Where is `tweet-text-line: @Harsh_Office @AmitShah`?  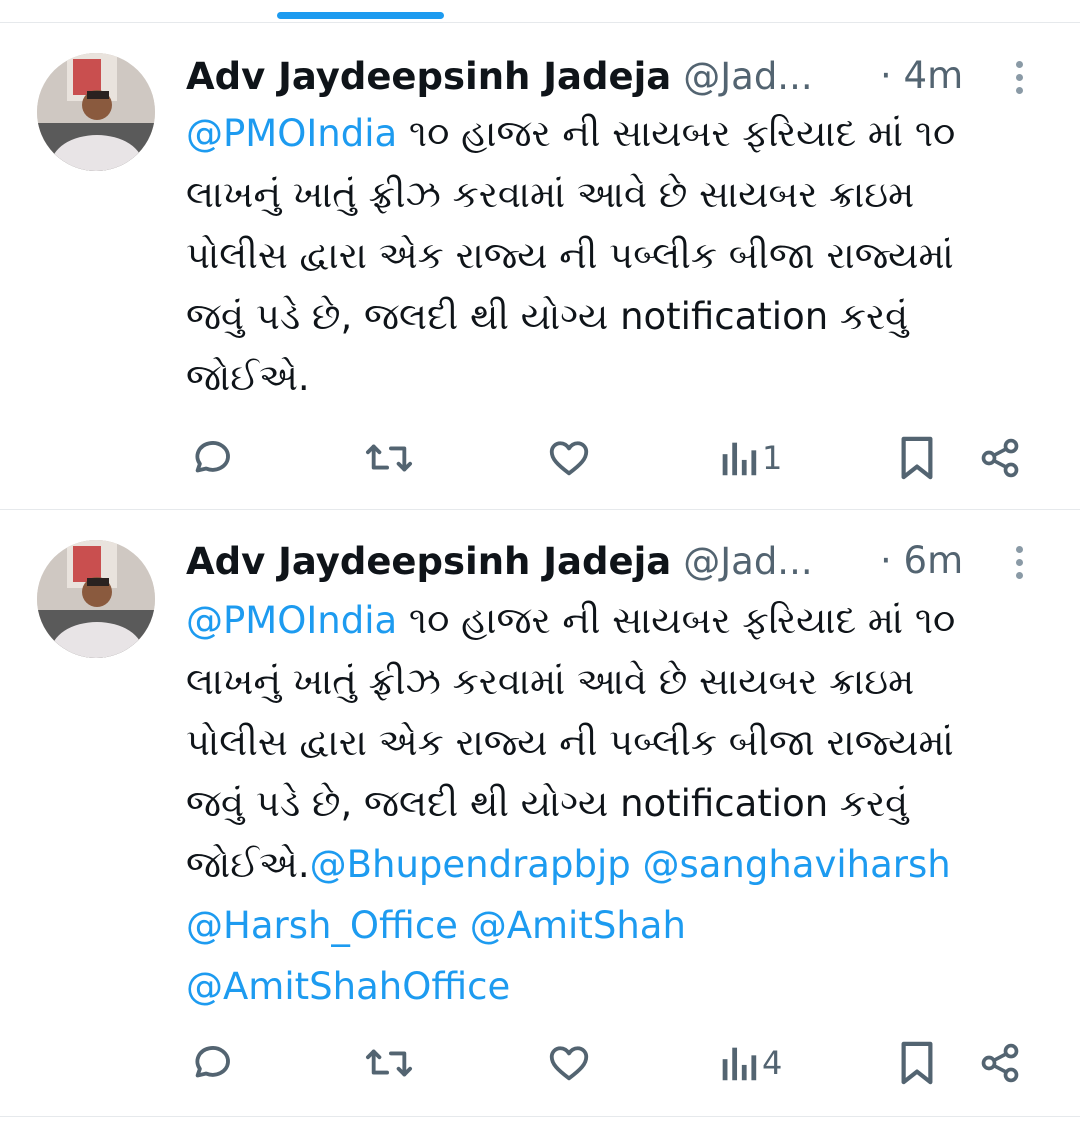 tweet-text-line: @Harsh_Office @AmitShah is located at coordinates (616, 925).